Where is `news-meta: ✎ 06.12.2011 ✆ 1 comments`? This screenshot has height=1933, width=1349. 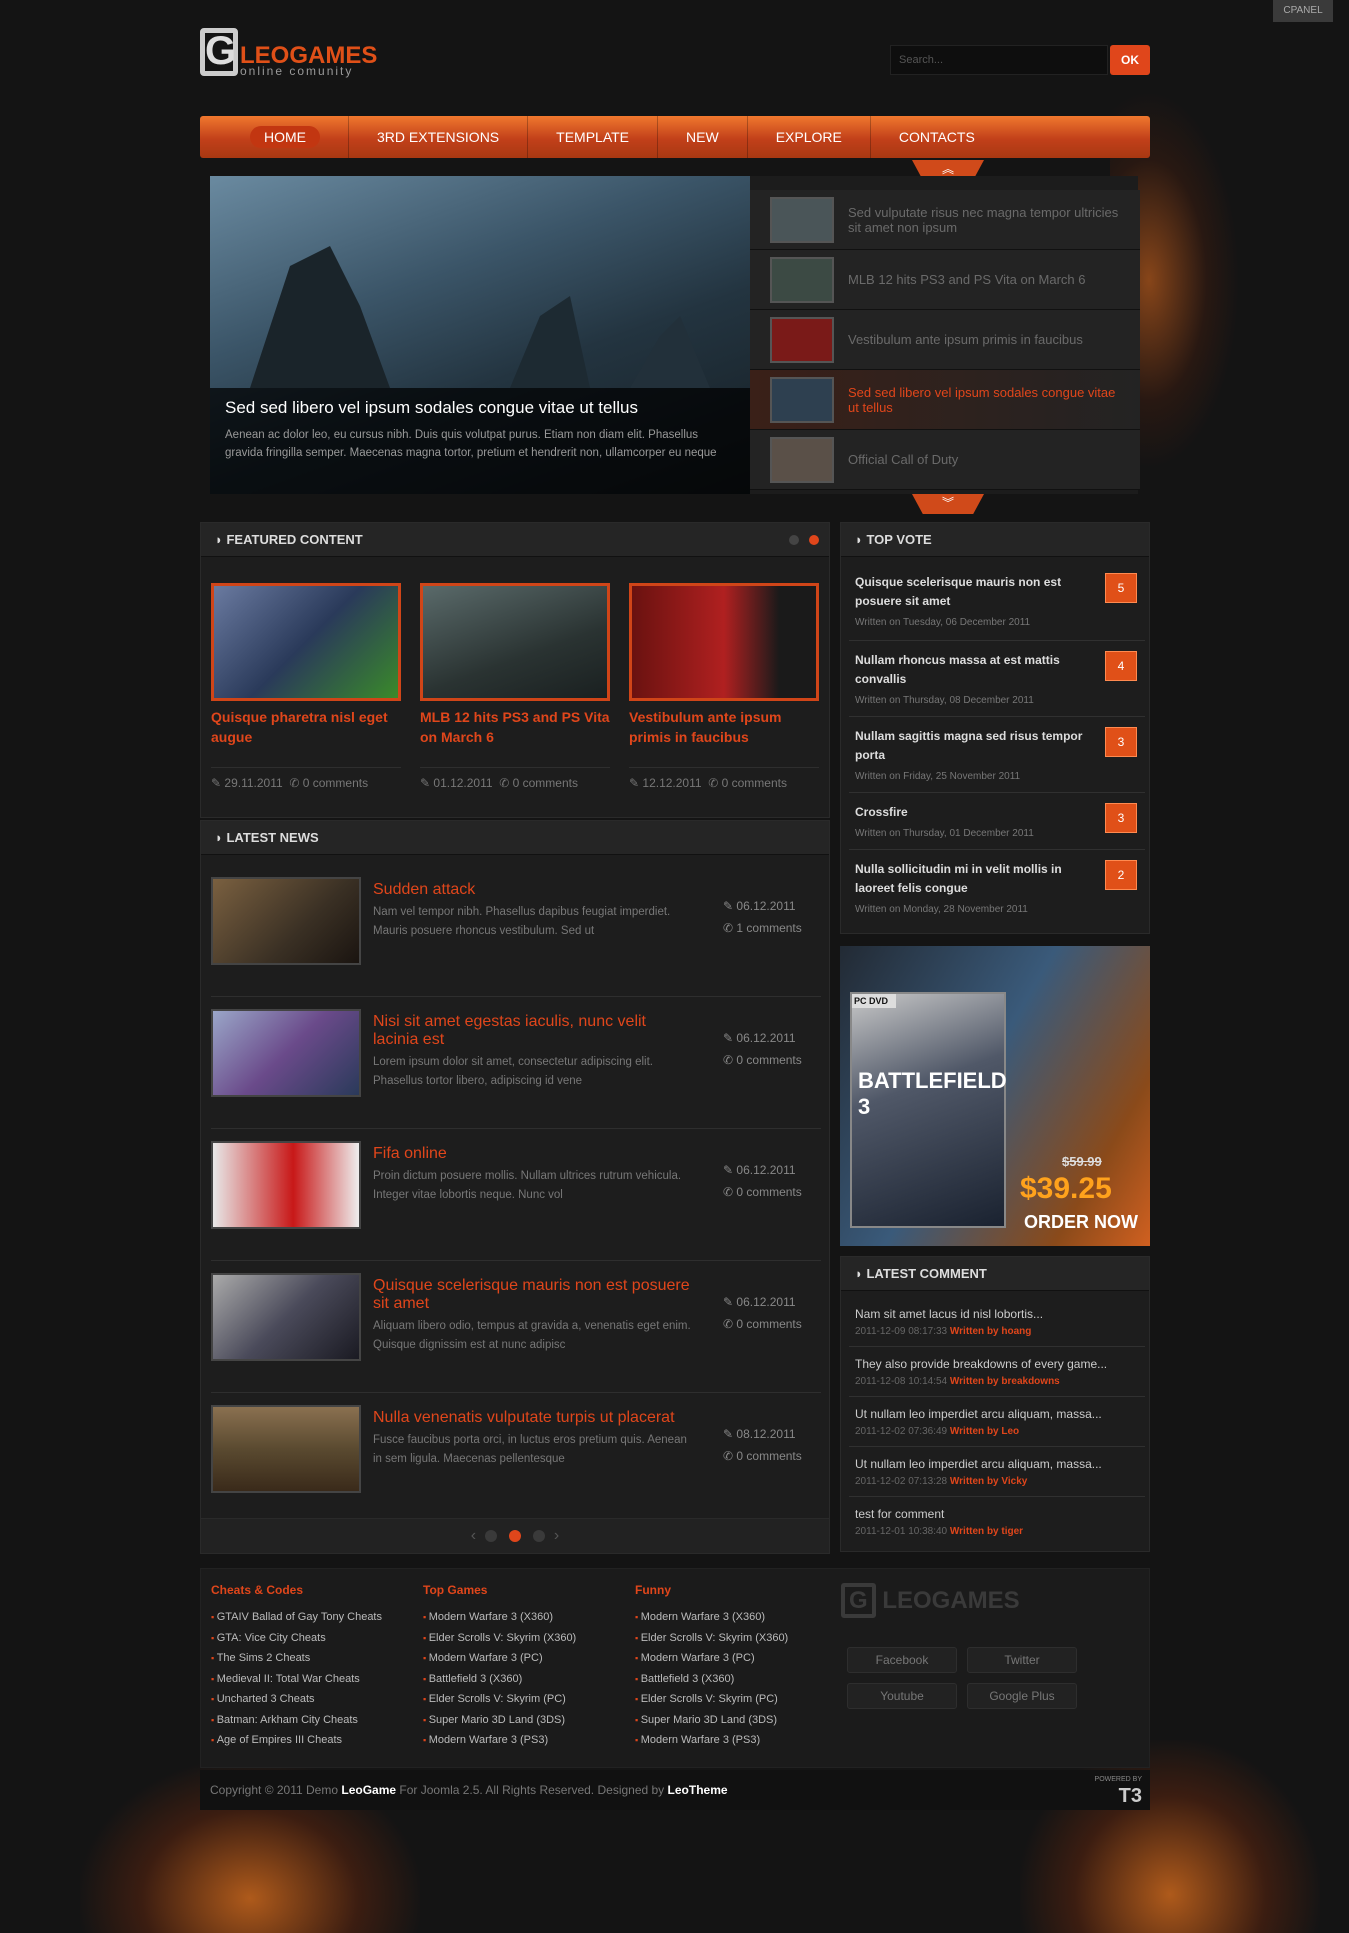
news-meta: ✎ 06.12.2011 ✆ 1 comments is located at coordinates (772, 917).